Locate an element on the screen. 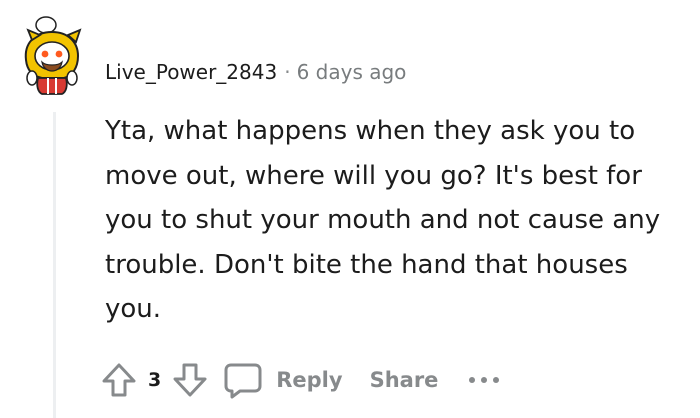 Image resolution: width=700 pixels, height=418 pixels. arrow-up-icon is located at coordinates (119, 380).